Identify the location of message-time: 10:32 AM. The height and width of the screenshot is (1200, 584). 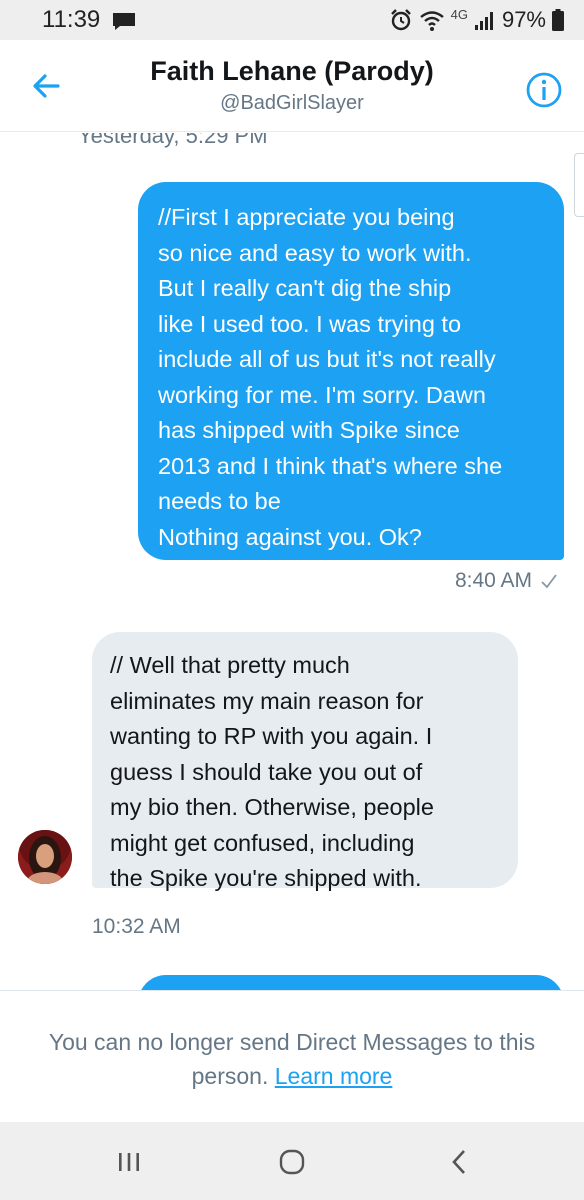
(136, 926).